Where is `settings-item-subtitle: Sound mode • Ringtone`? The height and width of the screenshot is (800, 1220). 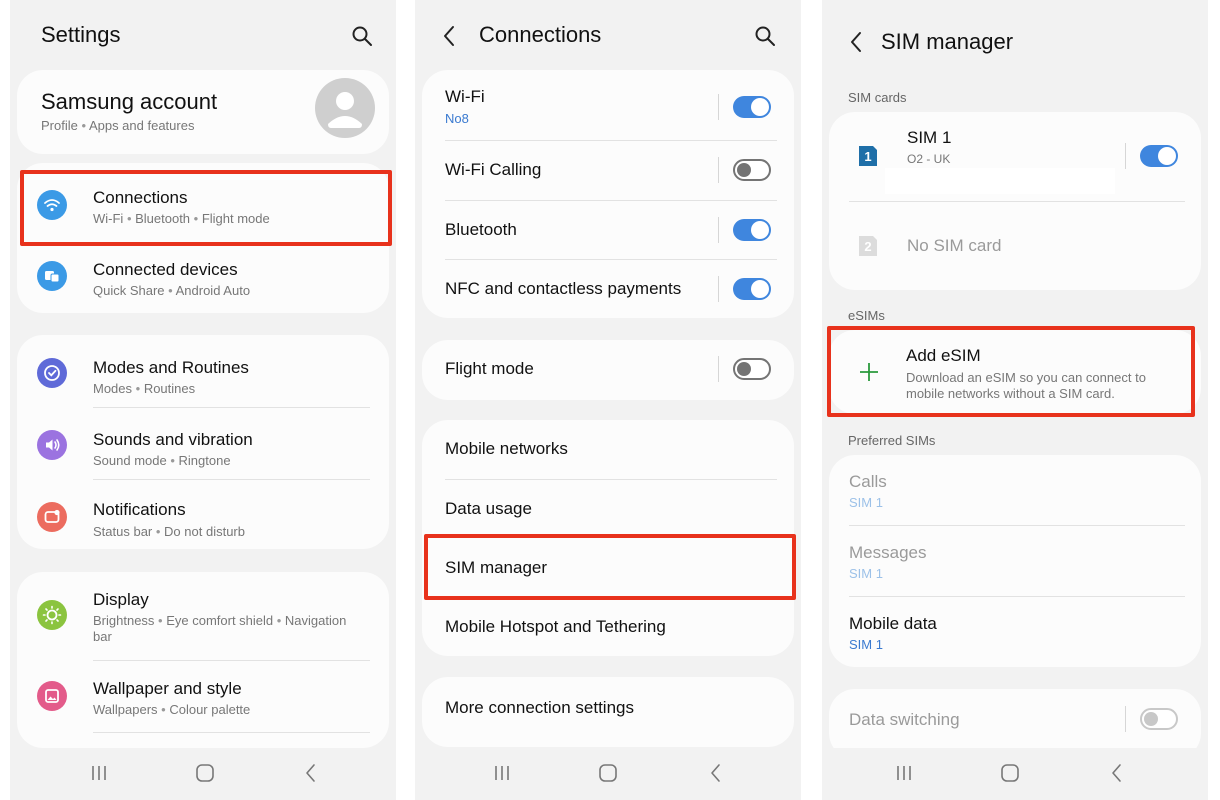
settings-item-subtitle: Sound mode • Ringtone is located at coordinates (162, 460).